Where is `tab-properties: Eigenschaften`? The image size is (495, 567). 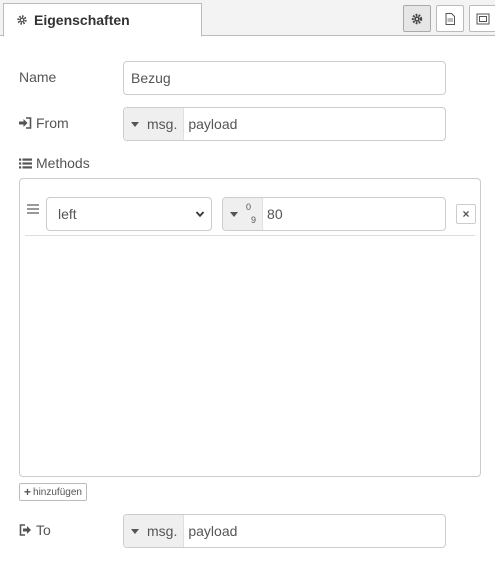 tab-properties: Eigenschaften is located at coordinates (102, 20).